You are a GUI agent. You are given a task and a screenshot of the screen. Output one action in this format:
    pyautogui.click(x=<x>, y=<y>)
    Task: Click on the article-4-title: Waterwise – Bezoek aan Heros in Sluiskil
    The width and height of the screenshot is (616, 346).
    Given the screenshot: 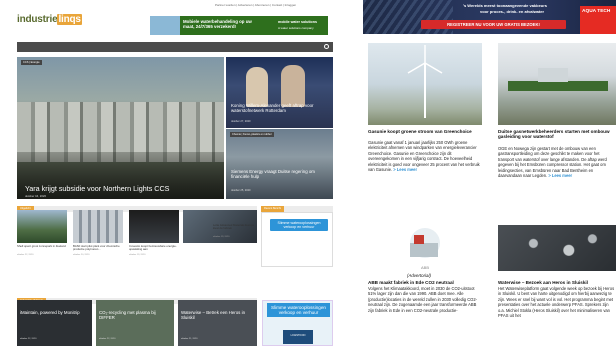 What is the action you would take?
    pyautogui.click(x=557, y=282)
    